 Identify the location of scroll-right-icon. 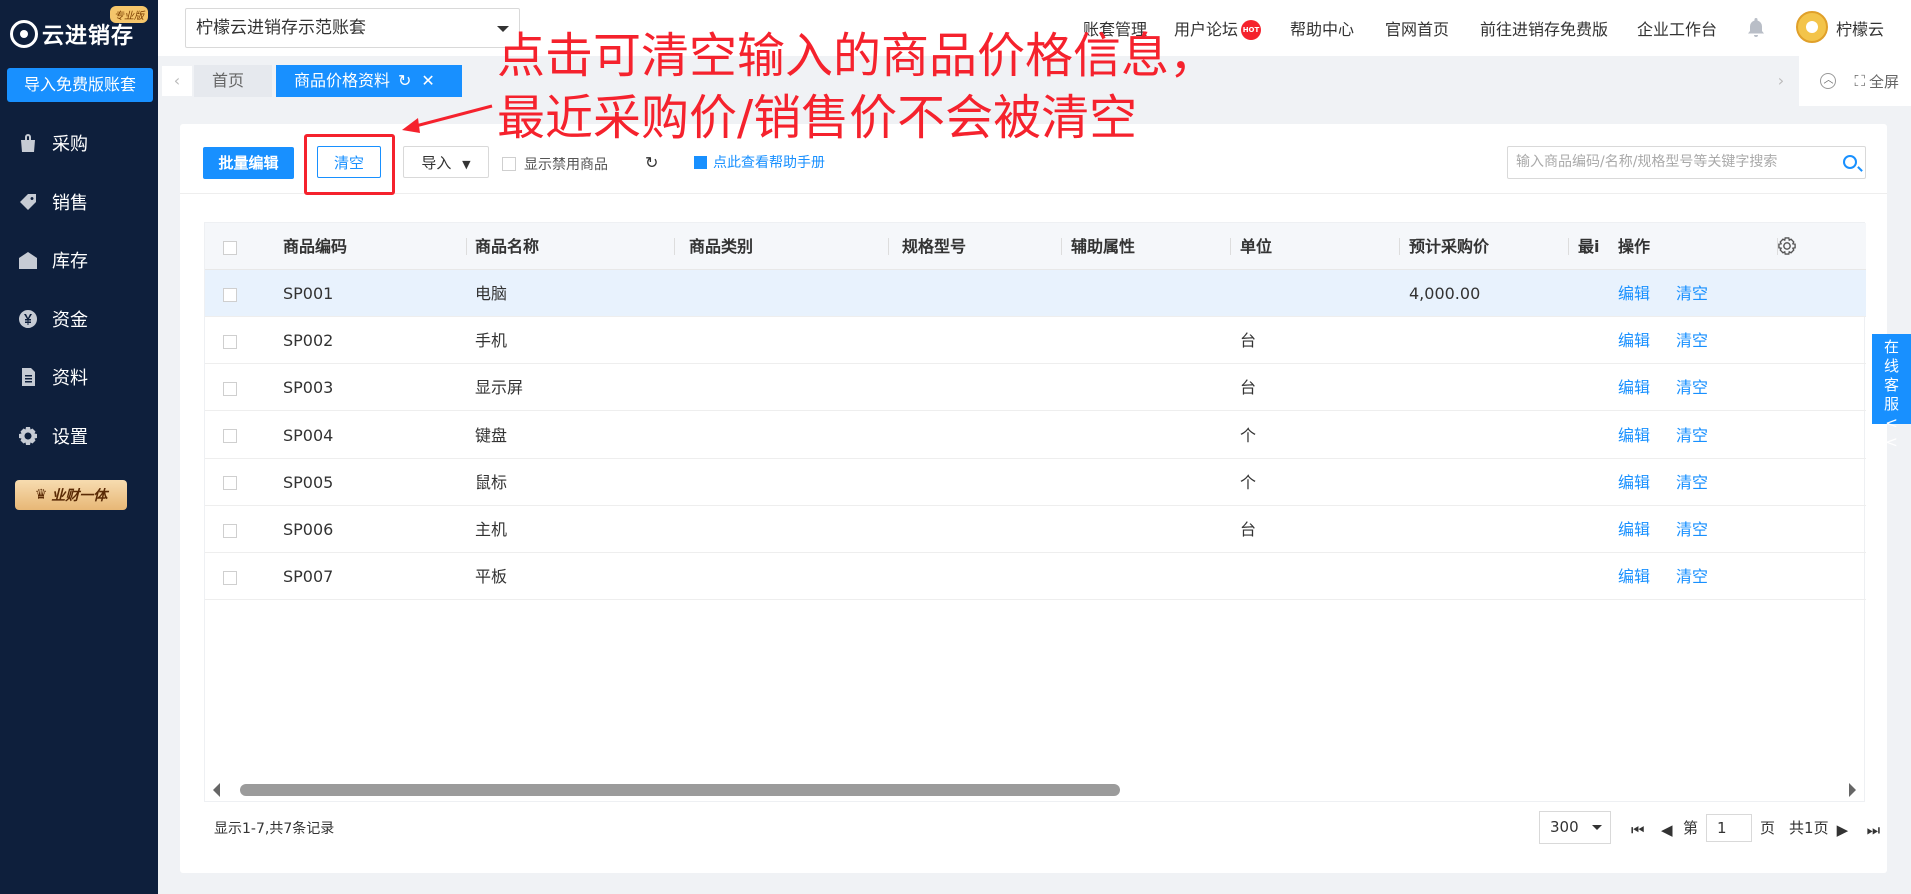
(1856, 790).